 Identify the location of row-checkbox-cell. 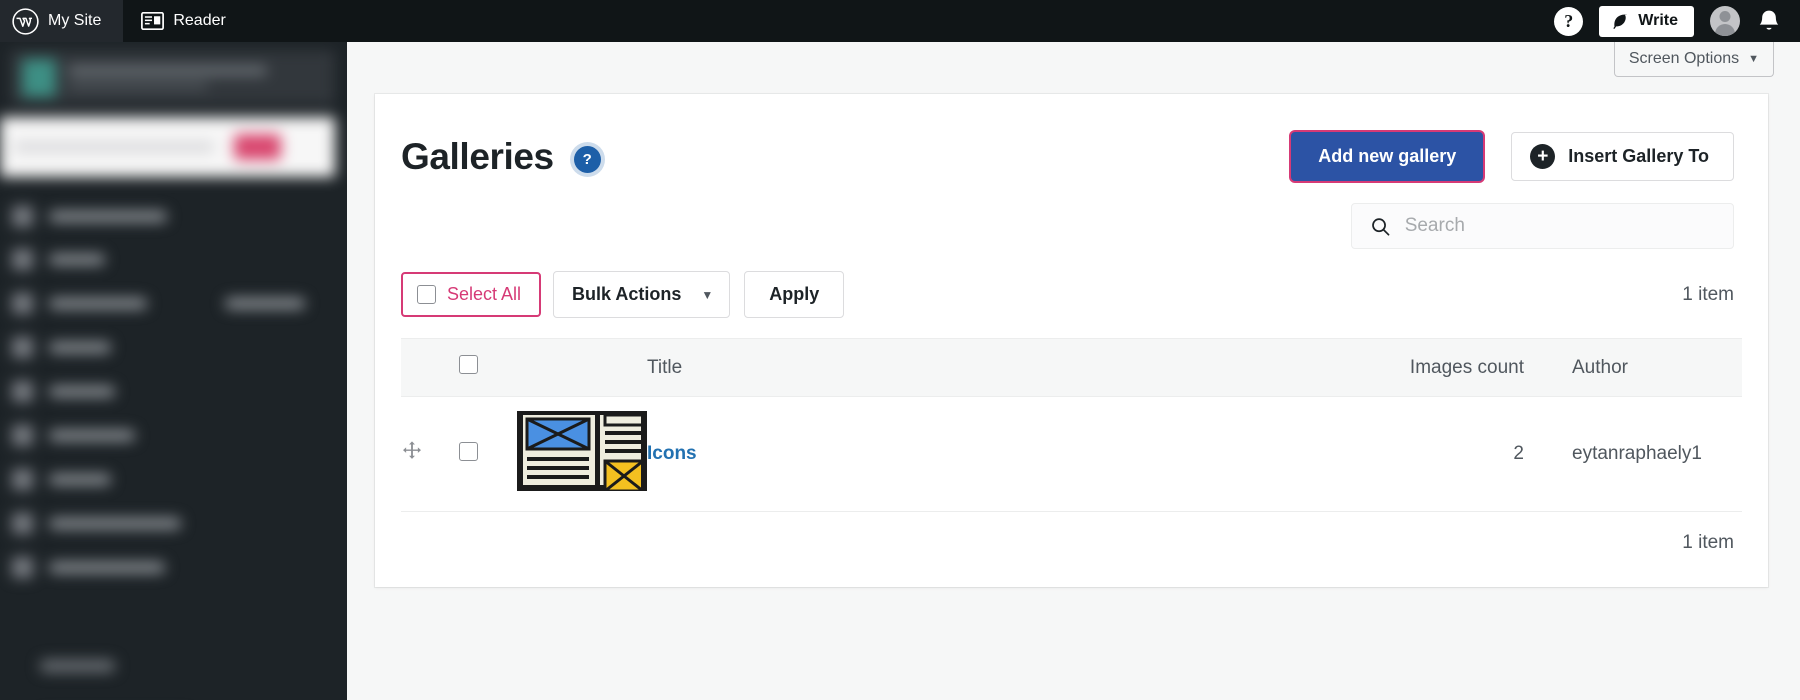
(488, 454).